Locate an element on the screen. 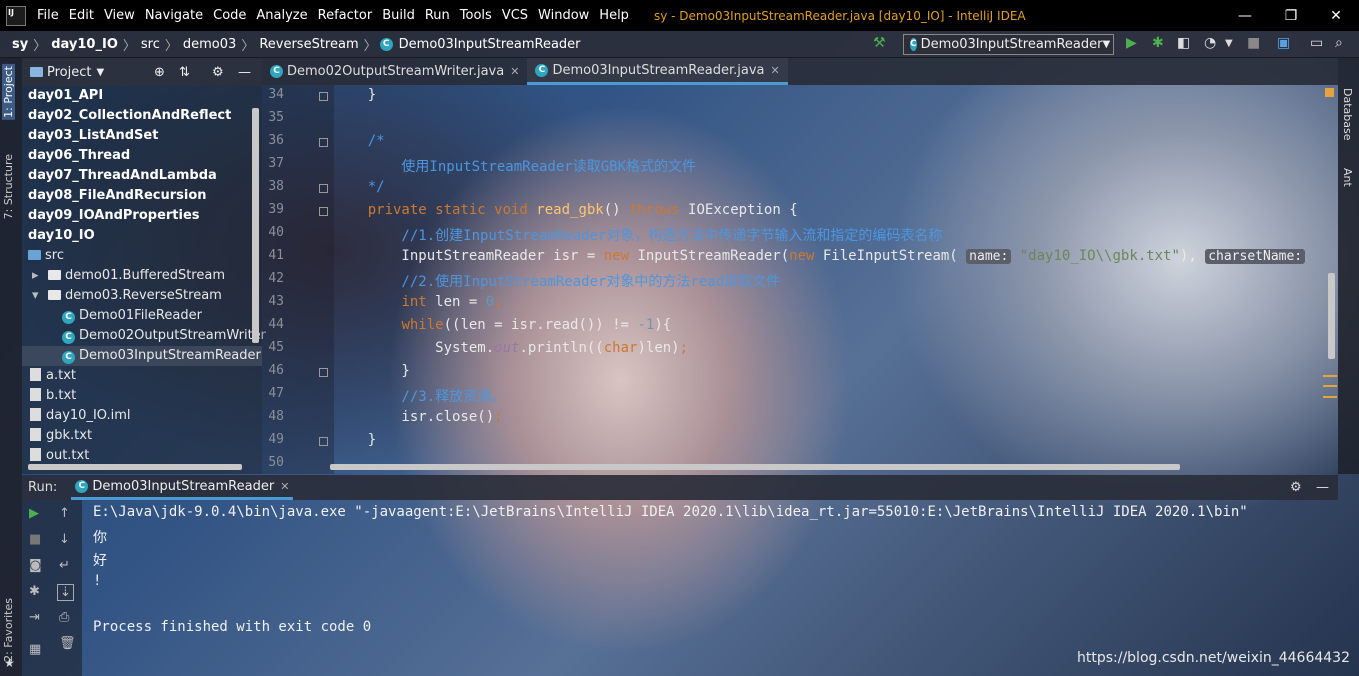 This screenshot has height=676, width=1359. tree-item: ▾ demo03.ReverseStream is located at coordinates (142, 296).